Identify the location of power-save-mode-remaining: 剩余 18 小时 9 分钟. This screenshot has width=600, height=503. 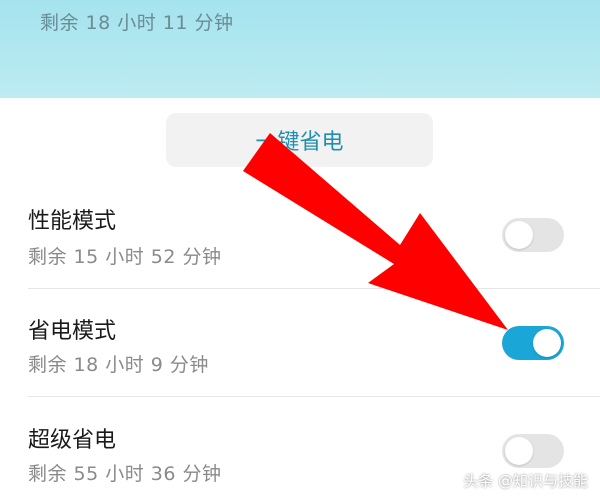
(118, 365).